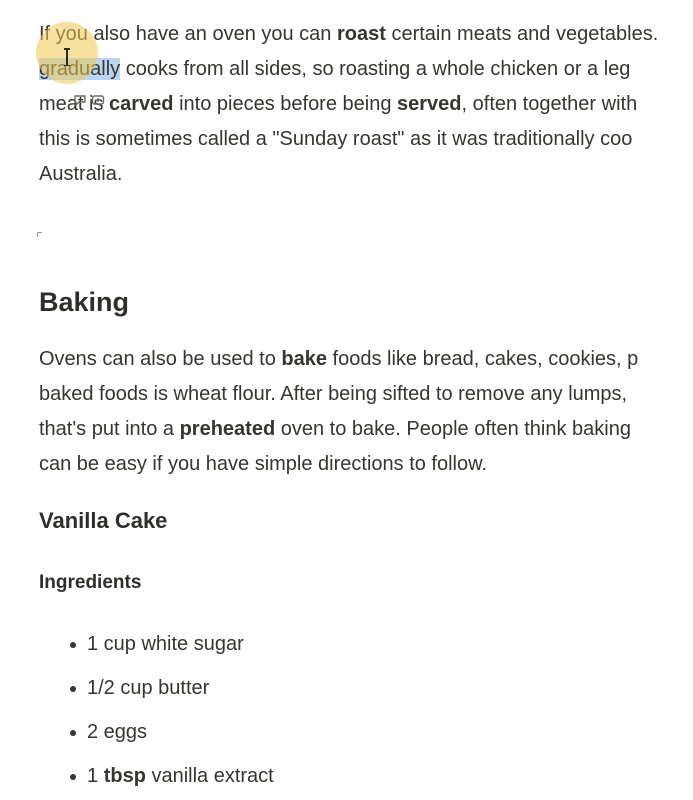 Image resolution: width=693 pixels, height=800 pixels. I want to click on heading-ingredients: Ingredients, so click(366, 583).